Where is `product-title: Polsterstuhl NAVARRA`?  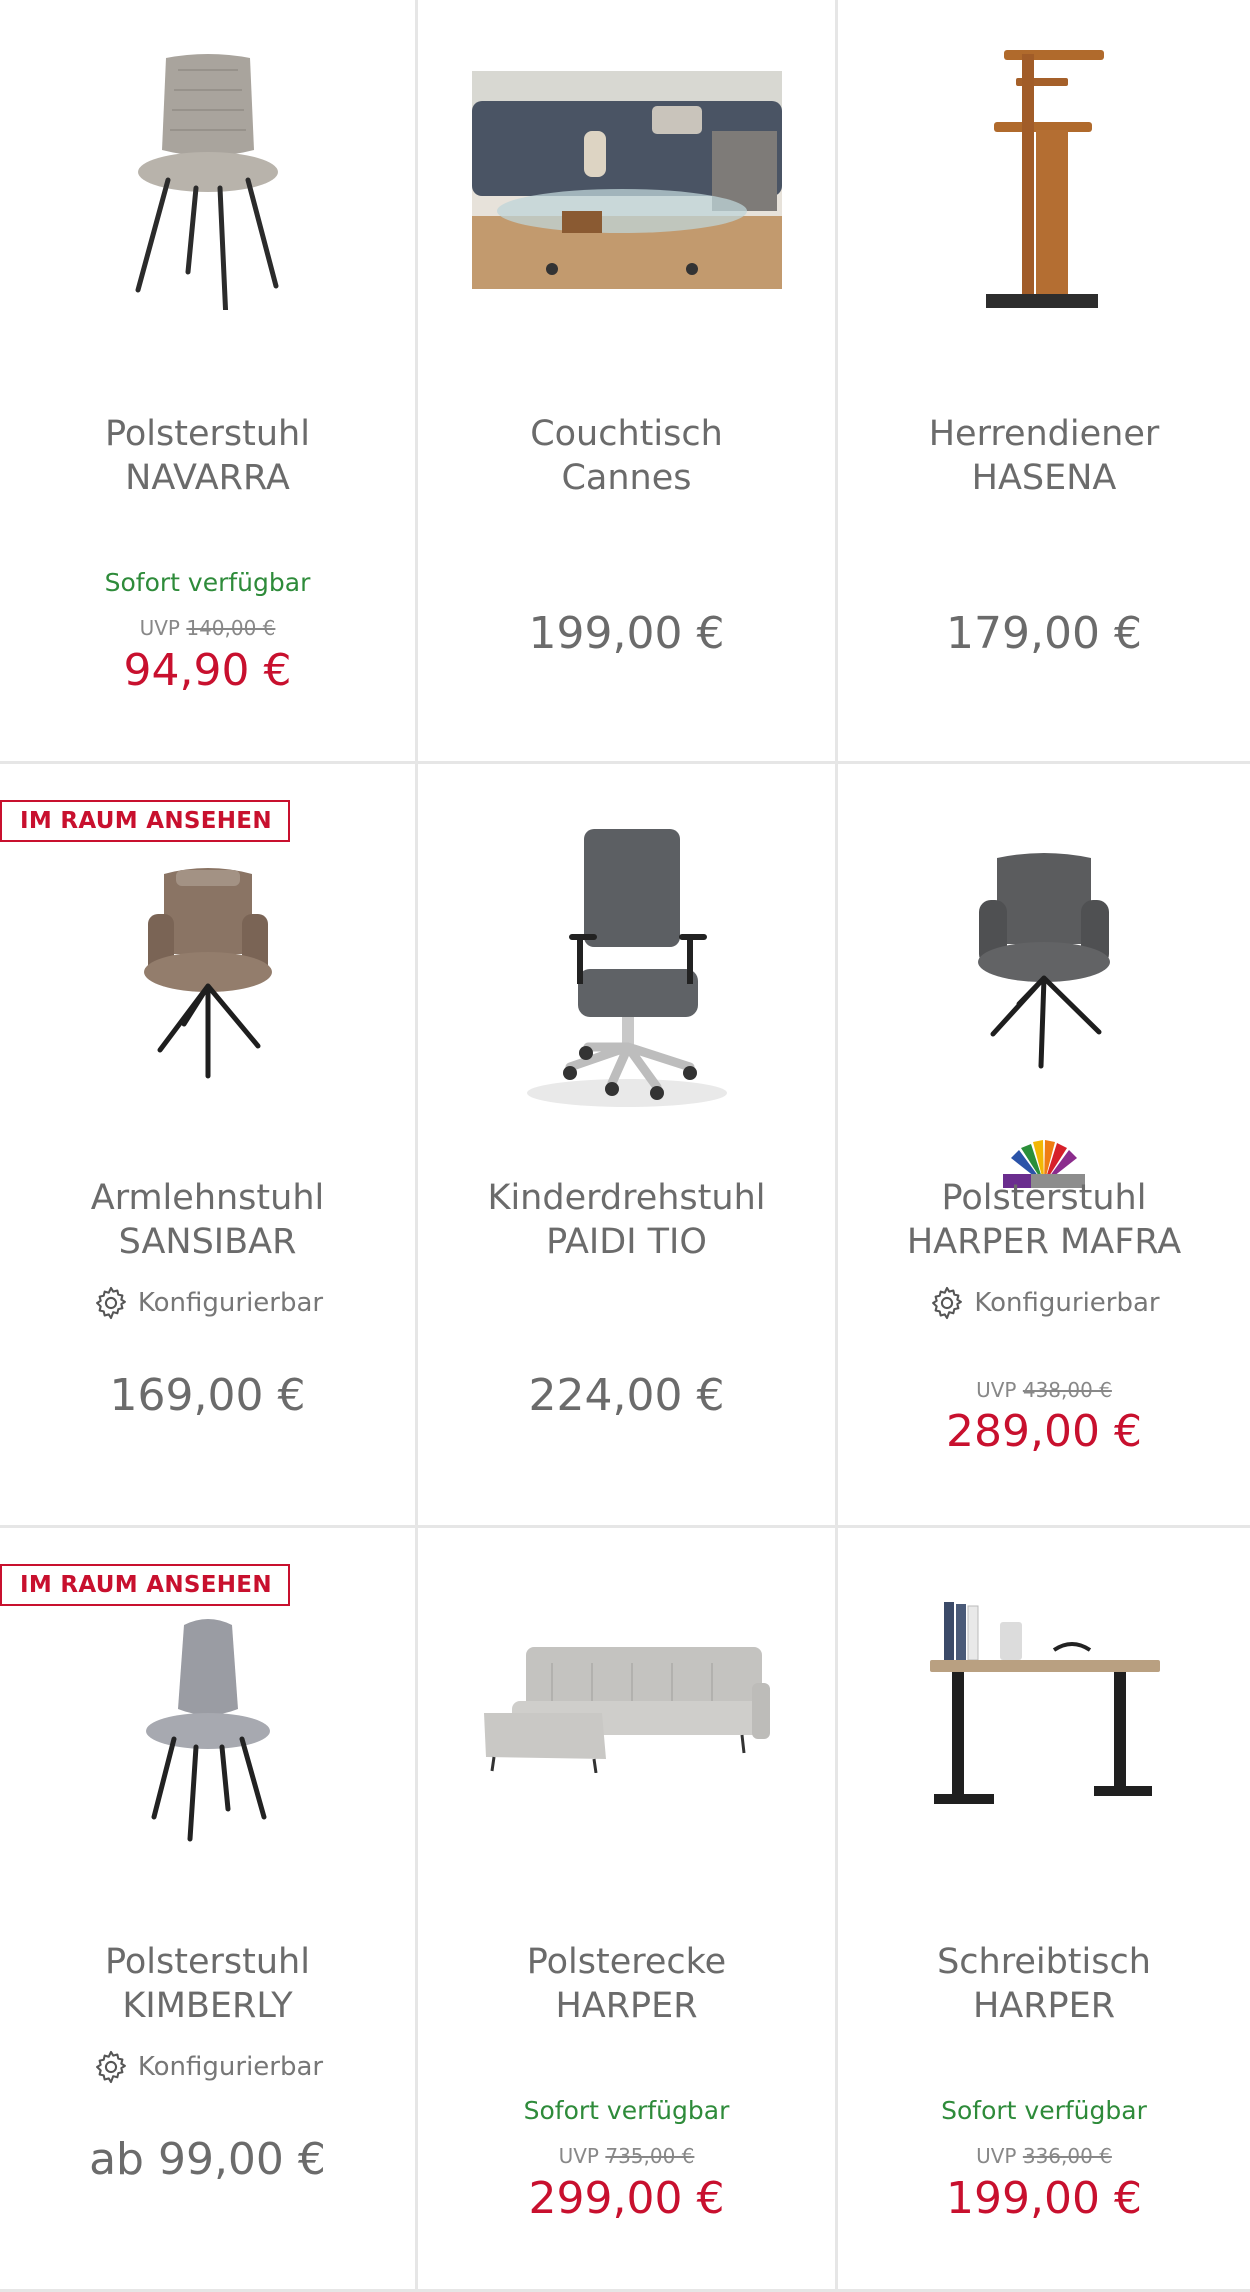 product-title: Polsterstuhl NAVARRA is located at coordinates (207, 456).